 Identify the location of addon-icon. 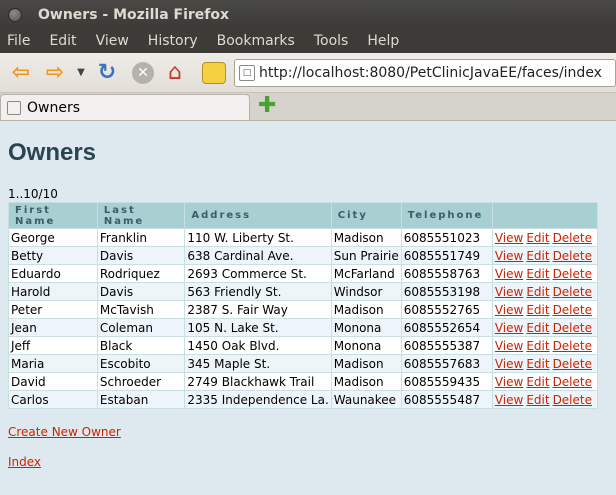
(214, 72).